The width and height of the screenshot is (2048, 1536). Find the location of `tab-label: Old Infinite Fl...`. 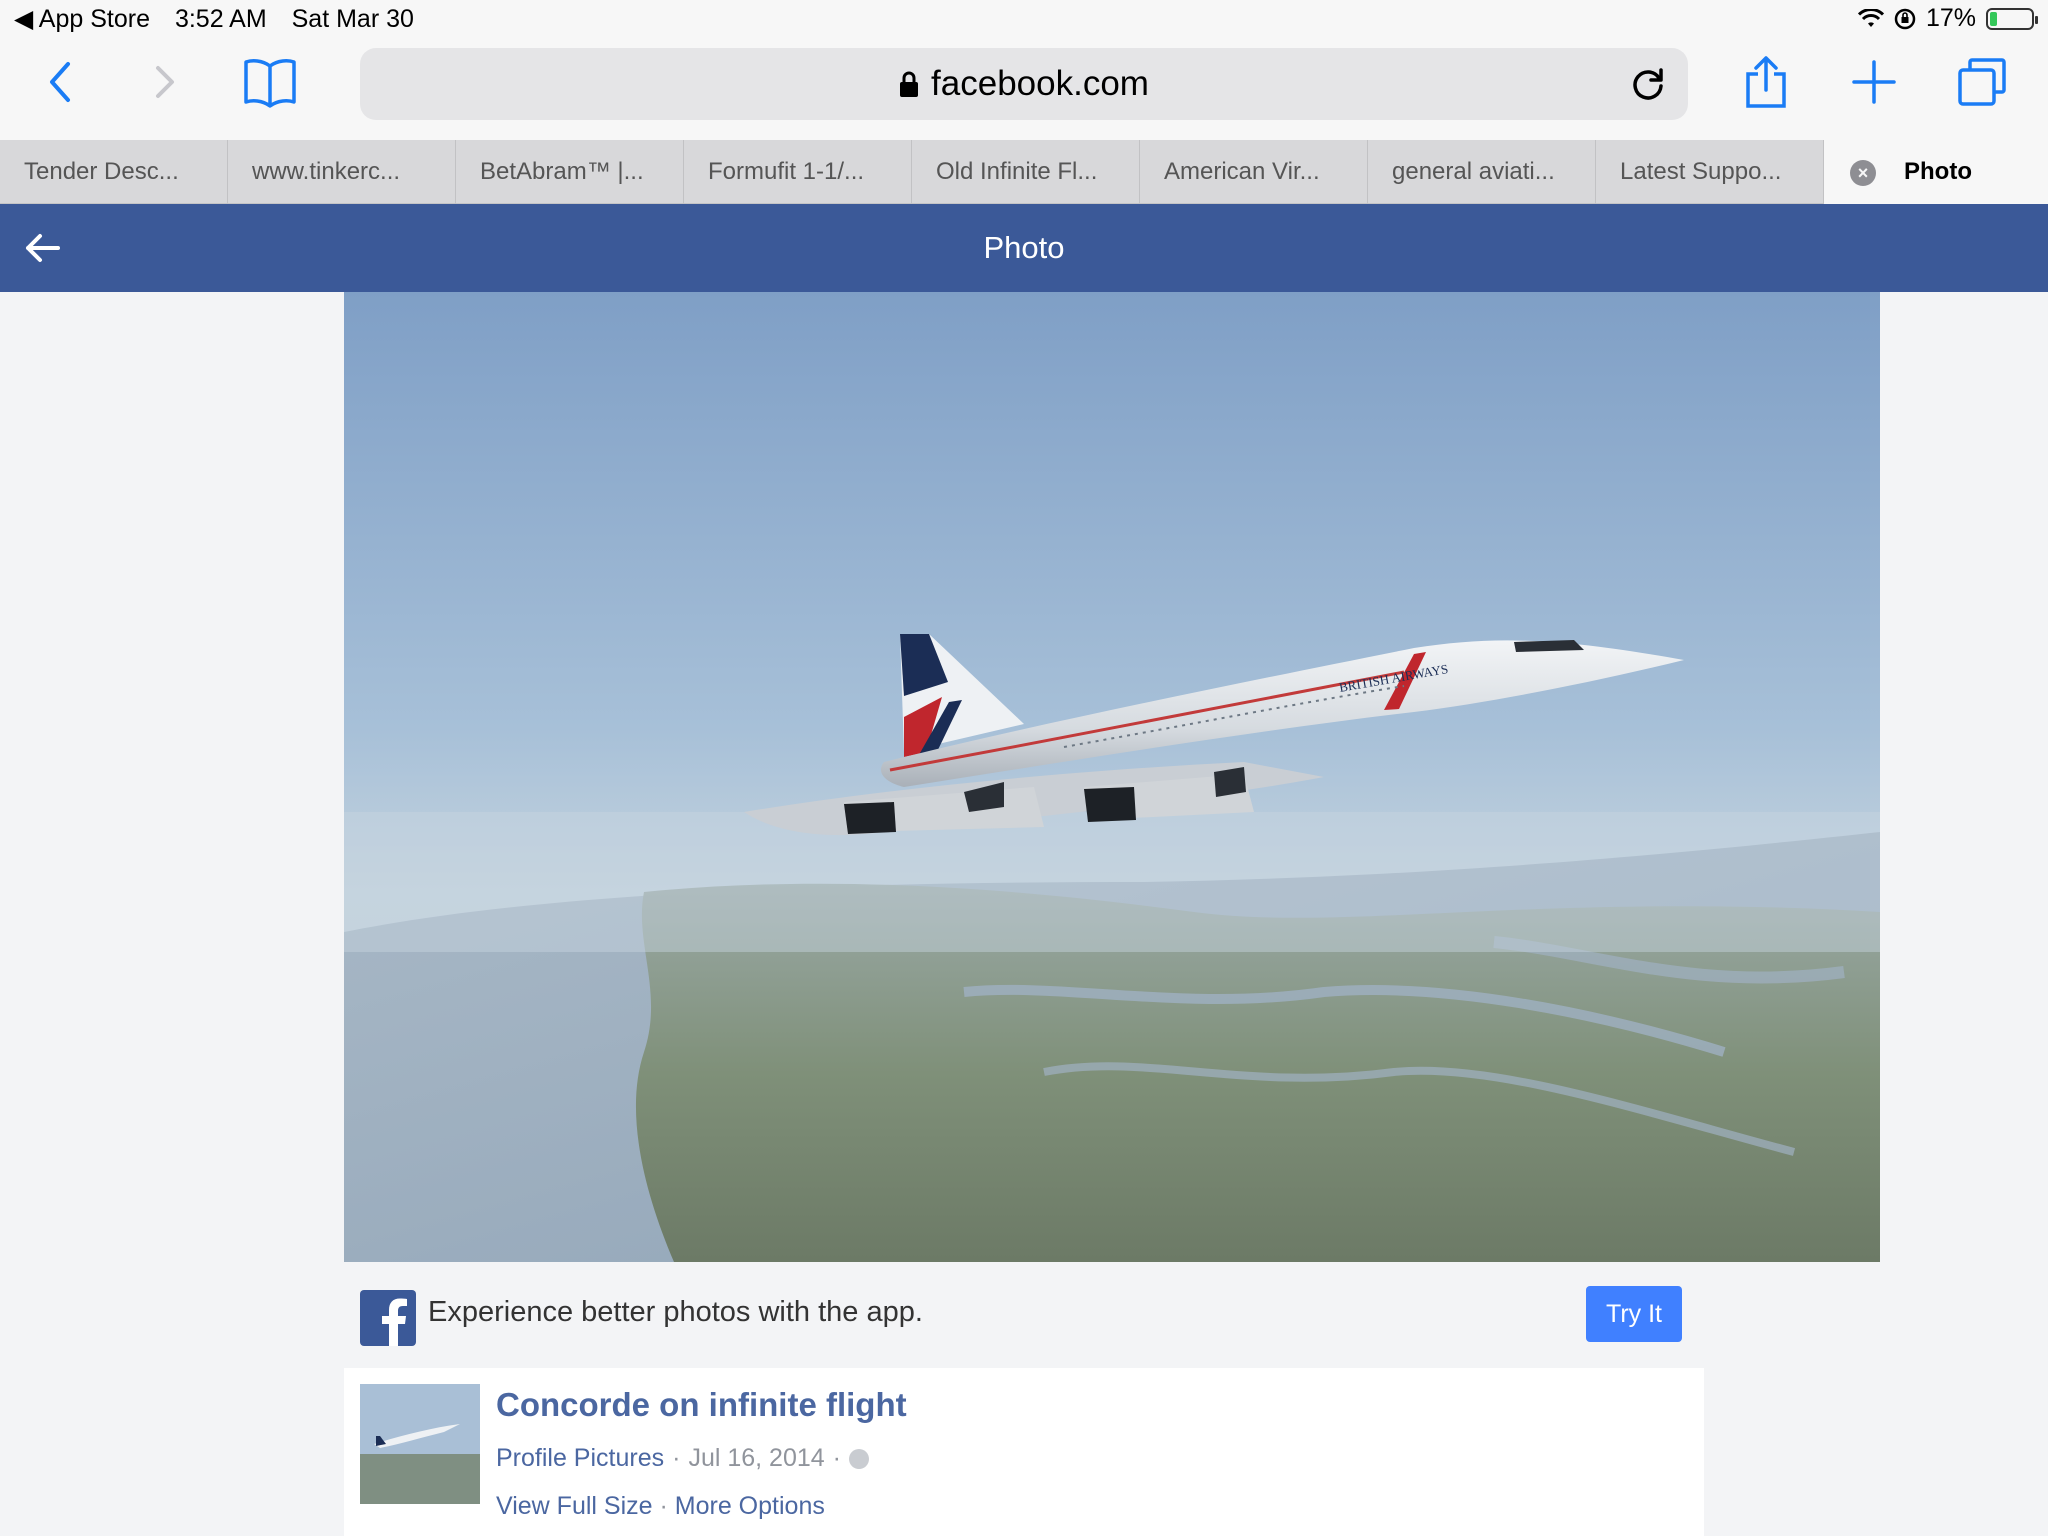

tab-label: Old Infinite Fl... is located at coordinates (1017, 171).